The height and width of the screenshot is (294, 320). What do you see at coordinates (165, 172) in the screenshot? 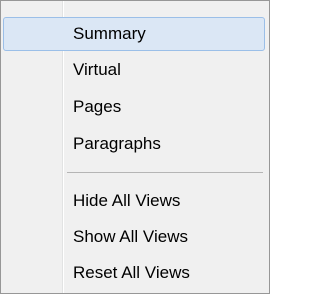
I see `menu-separator` at bounding box center [165, 172].